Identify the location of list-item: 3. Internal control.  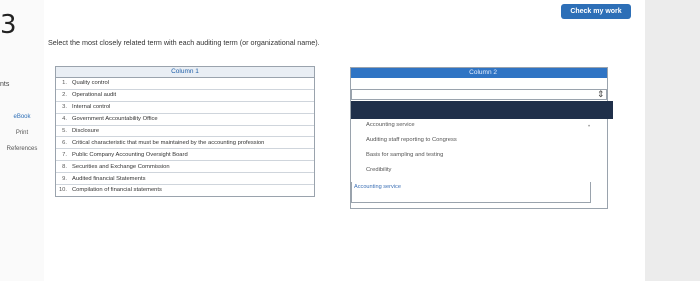
(185, 108).